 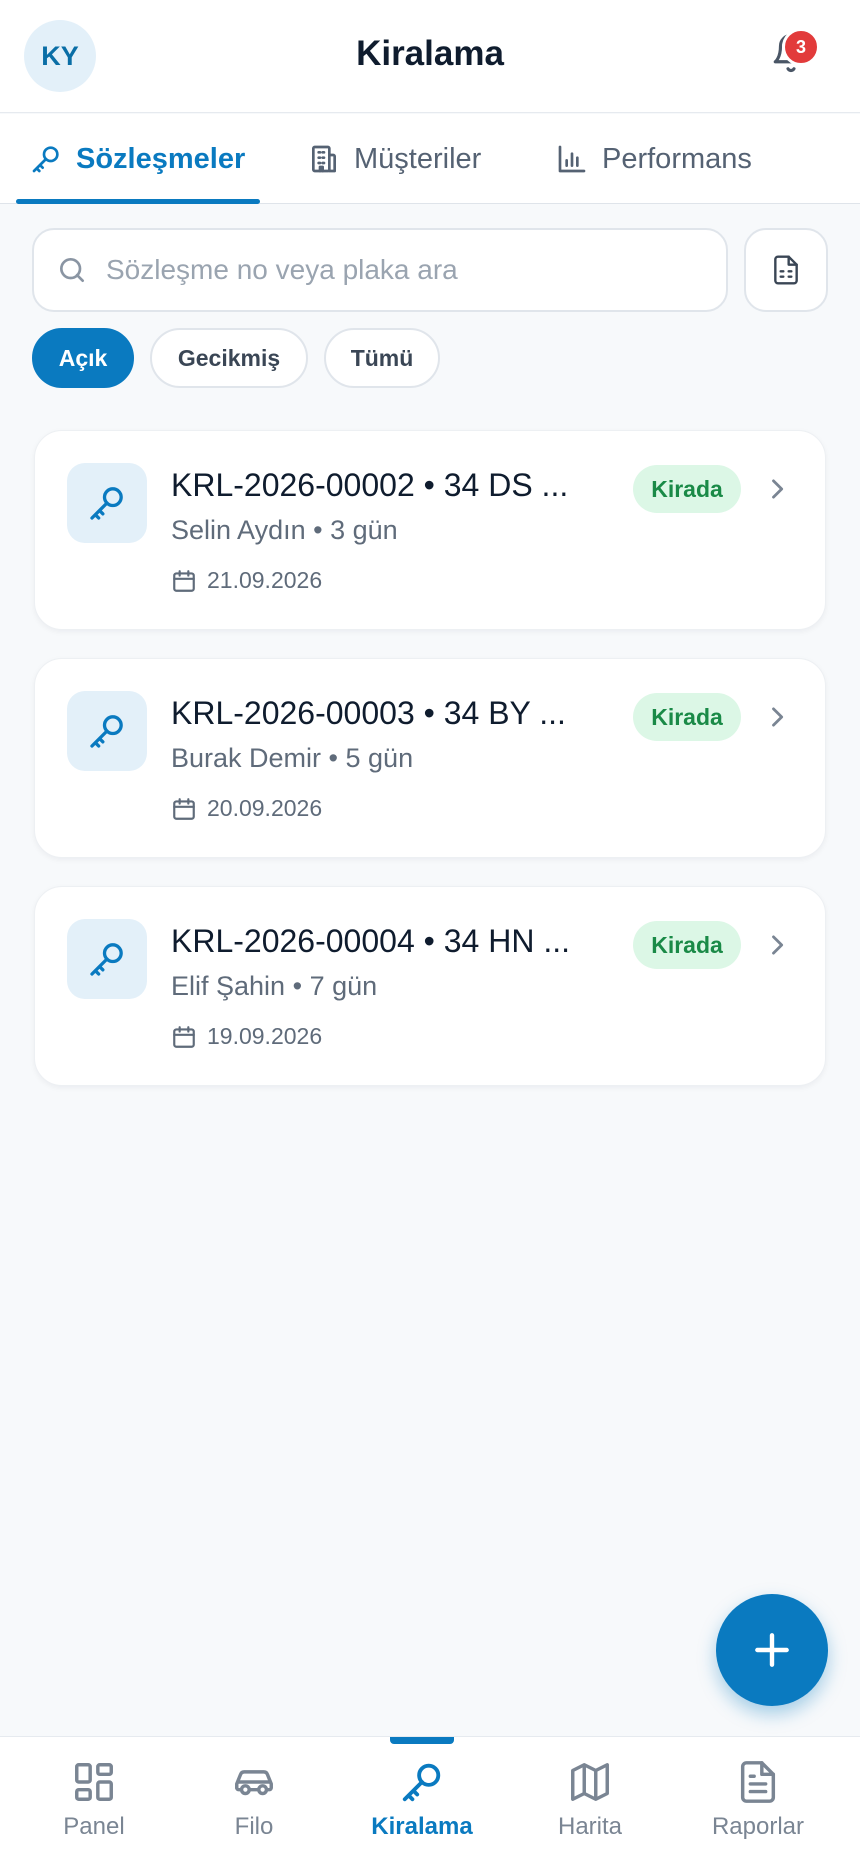 I want to click on tab-bar: Sözleşmeler Müşteriler Performans, so click(x=430, y=159).